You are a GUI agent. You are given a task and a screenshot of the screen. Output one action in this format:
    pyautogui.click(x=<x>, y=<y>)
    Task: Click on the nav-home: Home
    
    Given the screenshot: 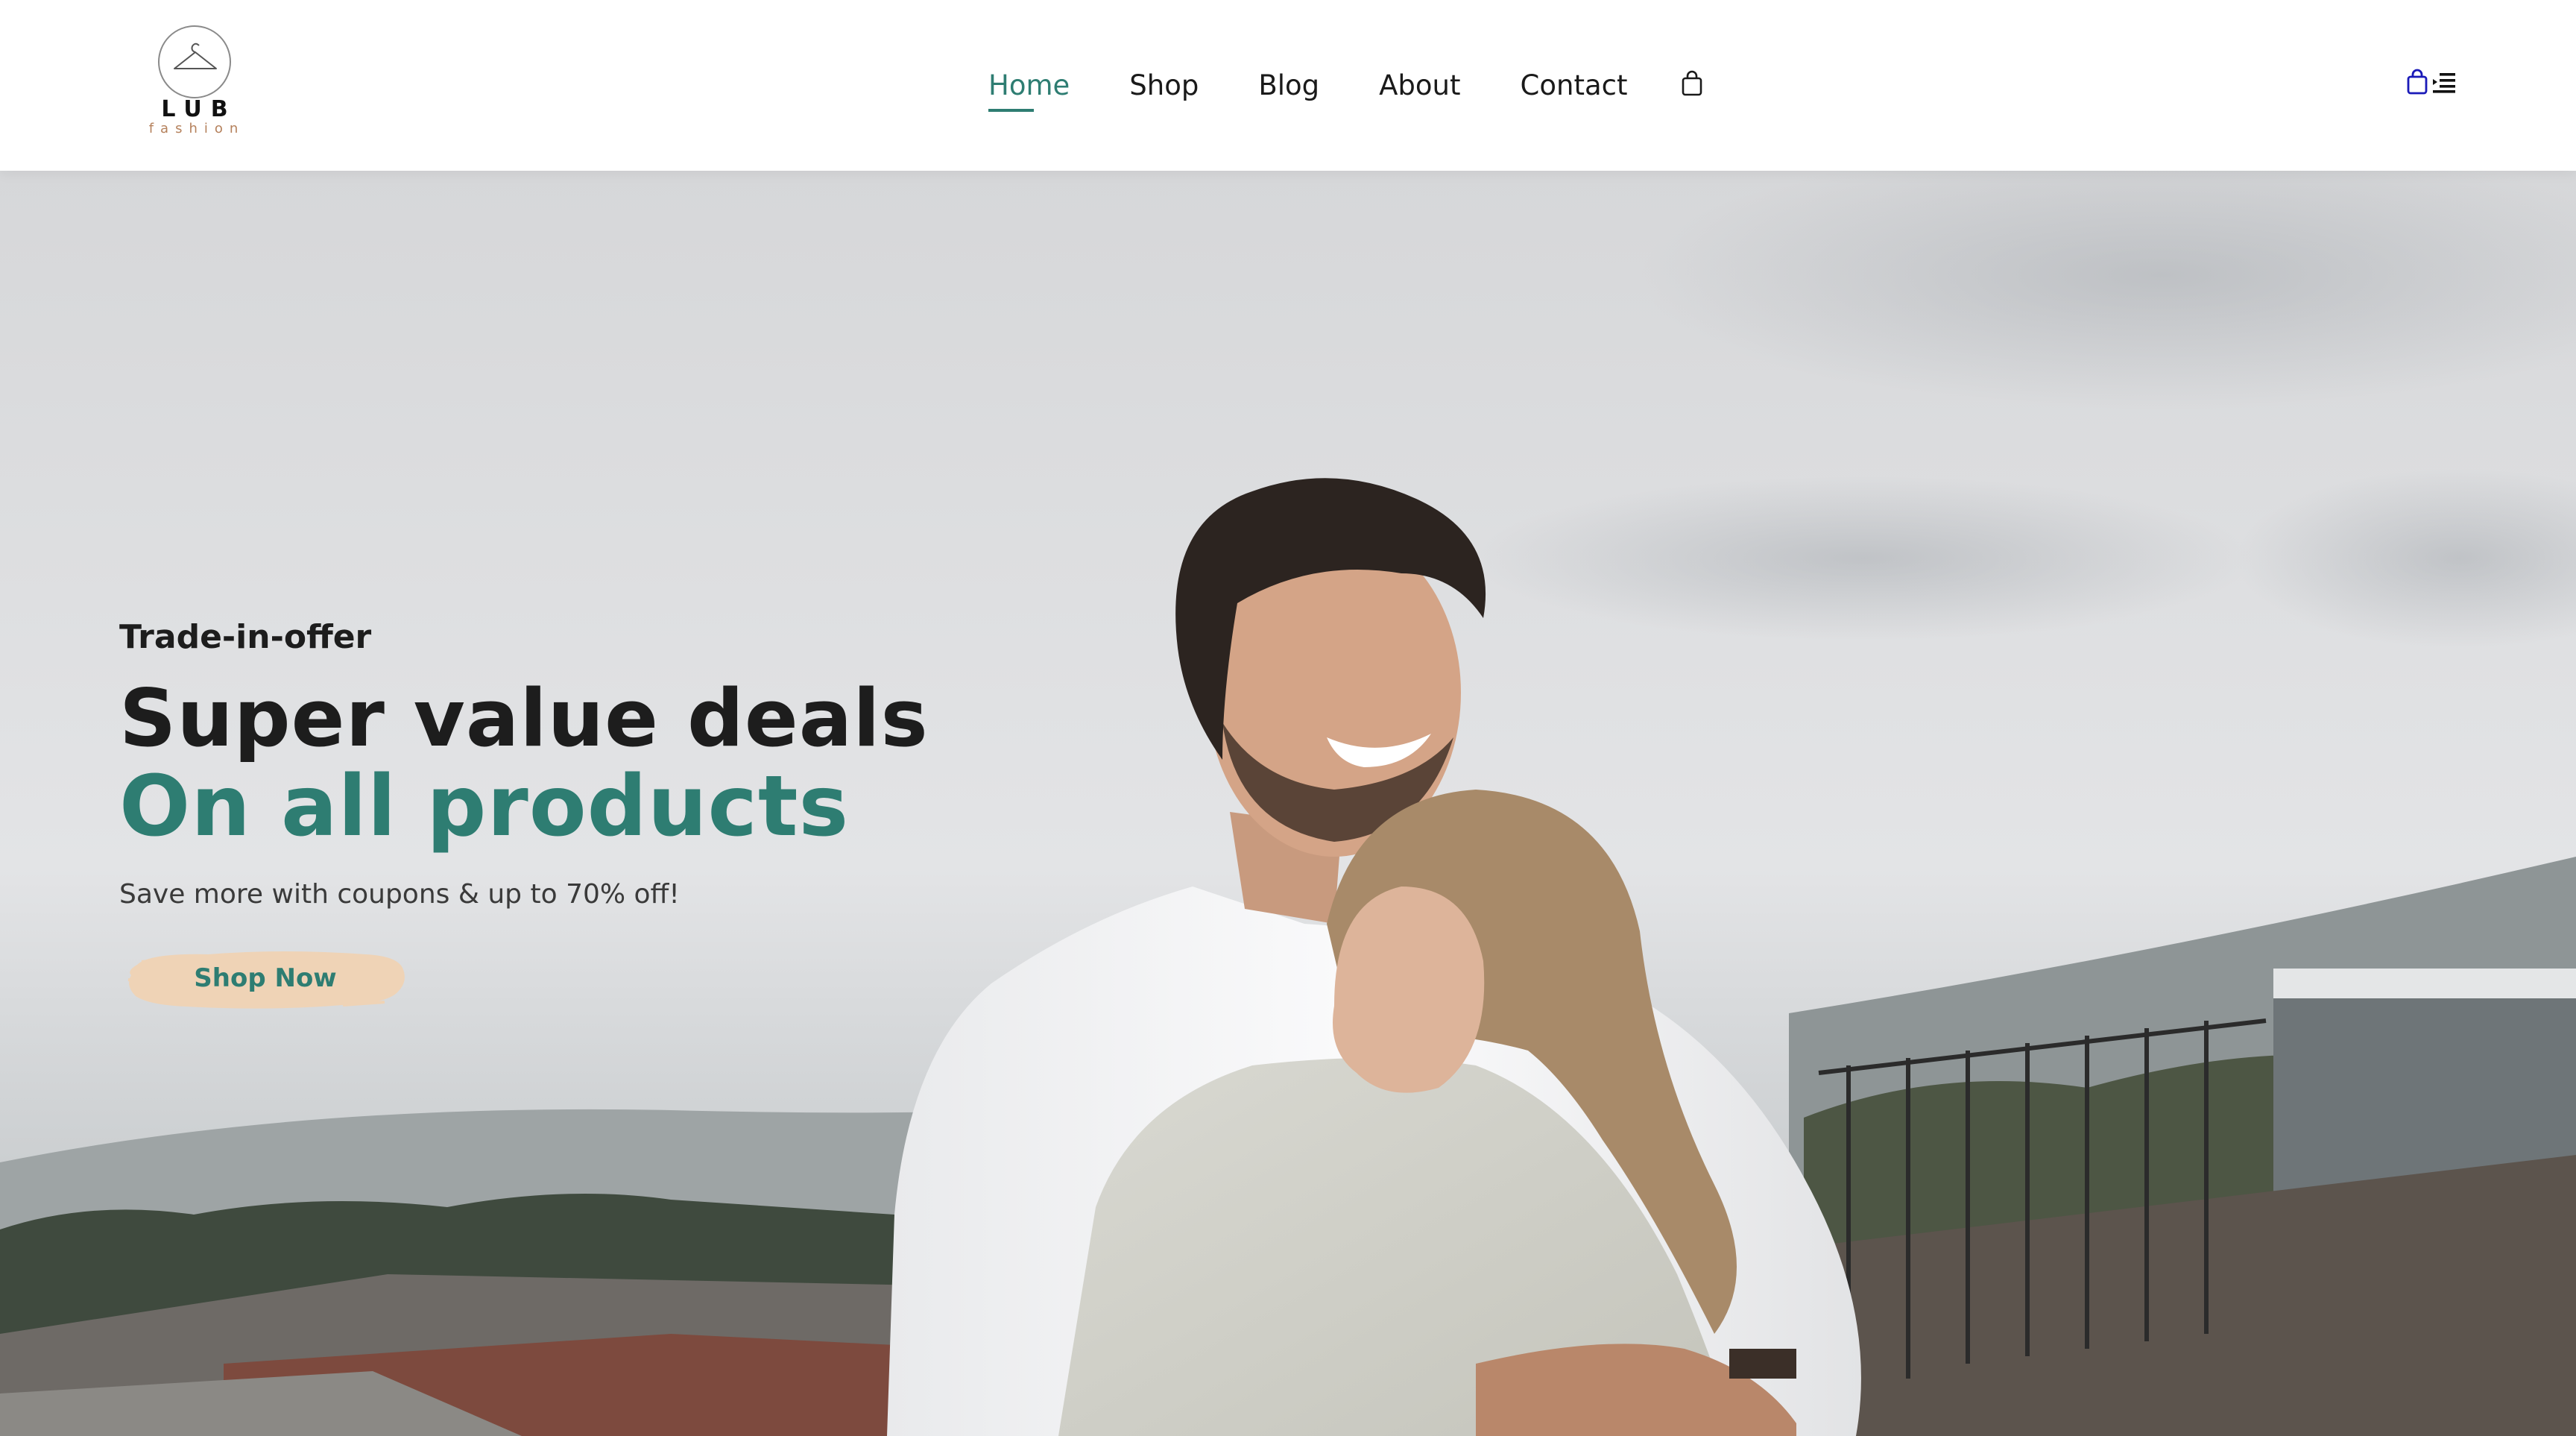 What is the action you would take?
    pyautogui.click(x=1029, y=90)
    